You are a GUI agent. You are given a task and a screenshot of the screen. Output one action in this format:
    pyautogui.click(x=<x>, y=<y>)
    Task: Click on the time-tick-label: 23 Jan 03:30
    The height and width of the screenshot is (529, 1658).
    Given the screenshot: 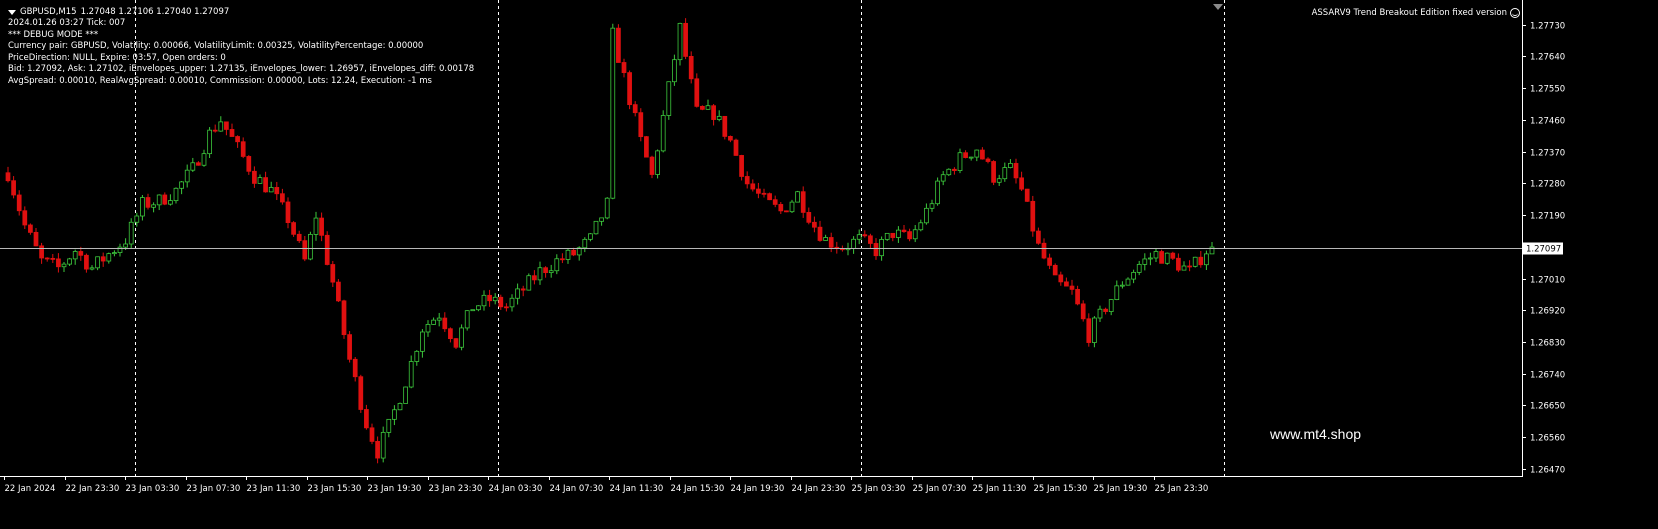 What is the action you would take?
    pyautogui.click(x=153, y=489)
    